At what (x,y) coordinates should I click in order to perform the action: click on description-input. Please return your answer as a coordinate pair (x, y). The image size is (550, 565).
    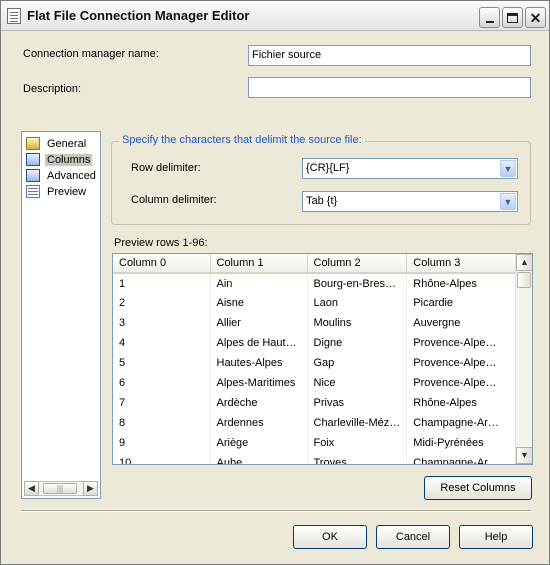
    Looking at the image, I should click on (389, 87).